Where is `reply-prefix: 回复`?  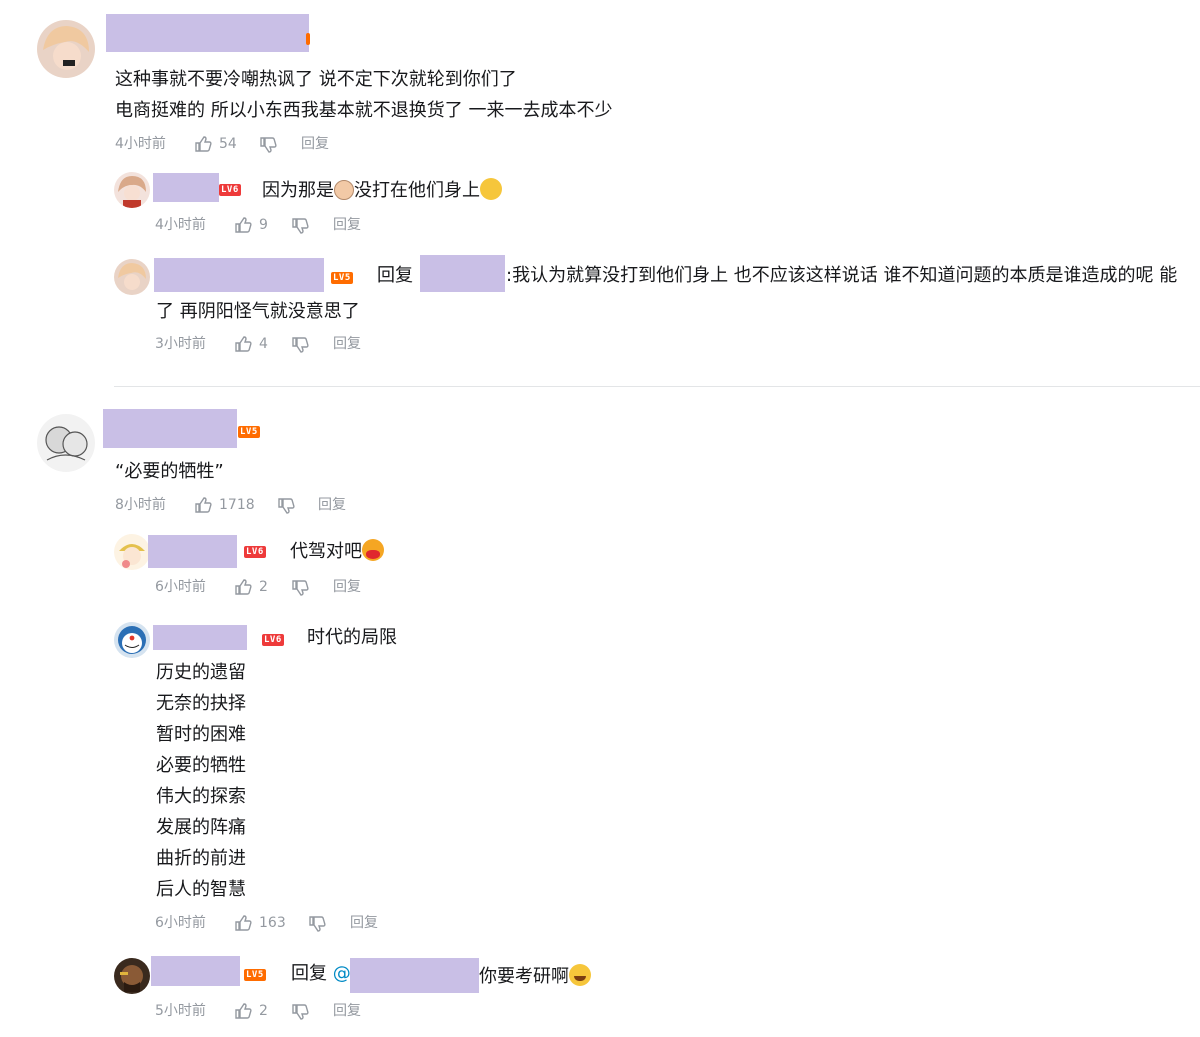
reply-prefix: 回复 is located at coordinates (395, 275).